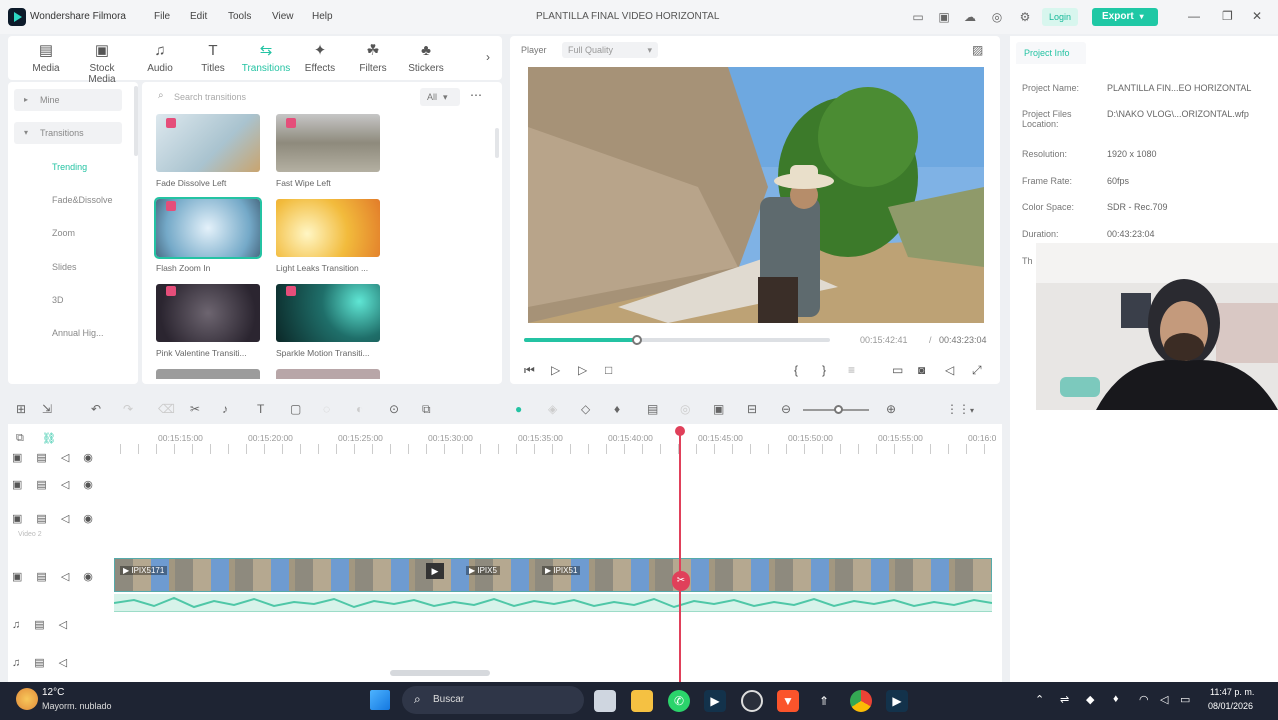  What do you see at coordinates (394, 409) in the screenshot?
I see `stabilize-icon: ⊙` at bounding box center [394, 409].